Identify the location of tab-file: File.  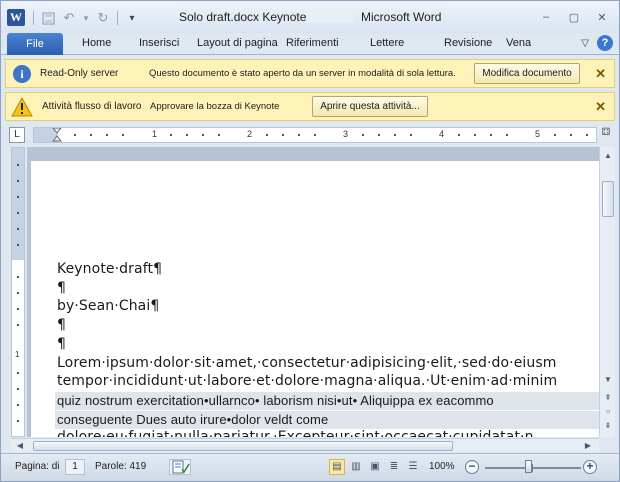
(35, 44).